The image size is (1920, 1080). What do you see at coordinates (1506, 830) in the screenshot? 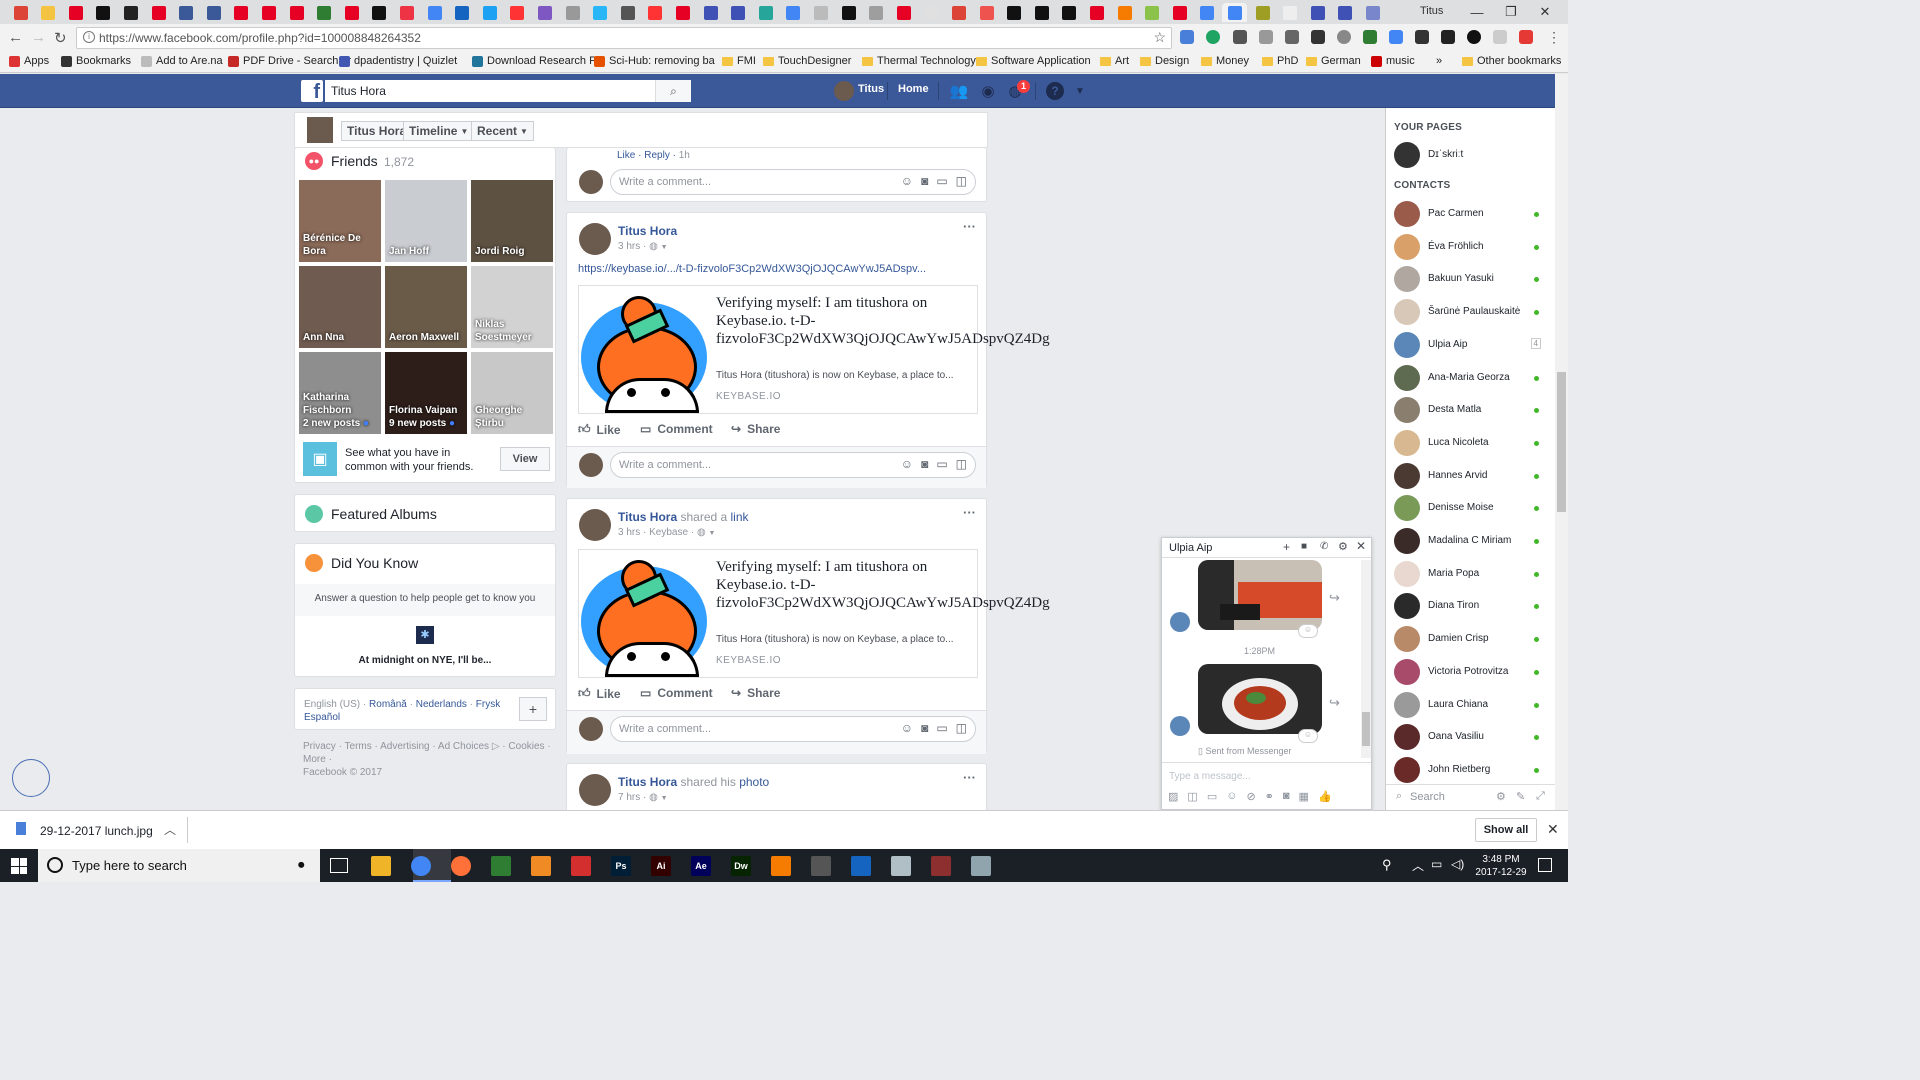
I see `show-all-button: Show all` at bounding box center [1506, 830].